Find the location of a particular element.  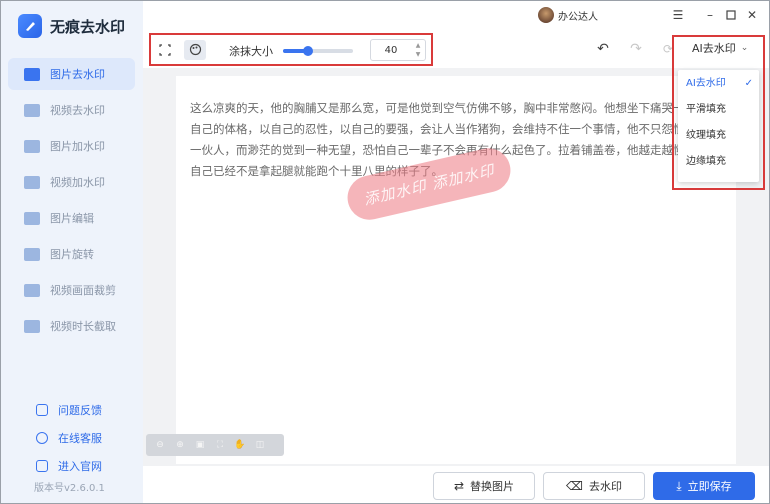

save-button: ⤓ 立即保存 is located at coordinates (704, 486).